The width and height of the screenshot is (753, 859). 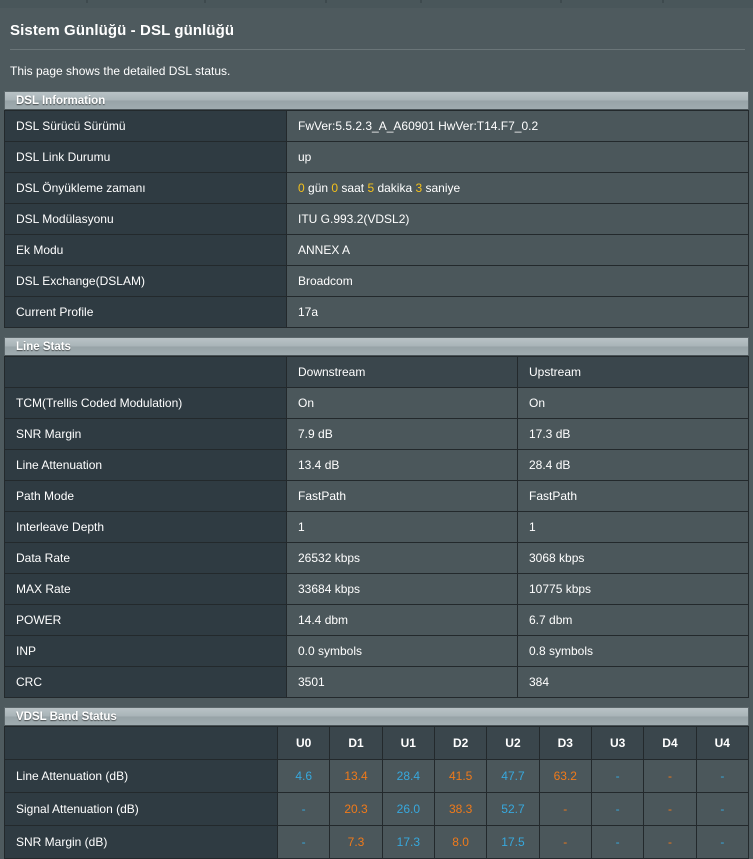 I want to click on line-stats-downstream-value: 14.4 dbm, so click(x=402, y=620).